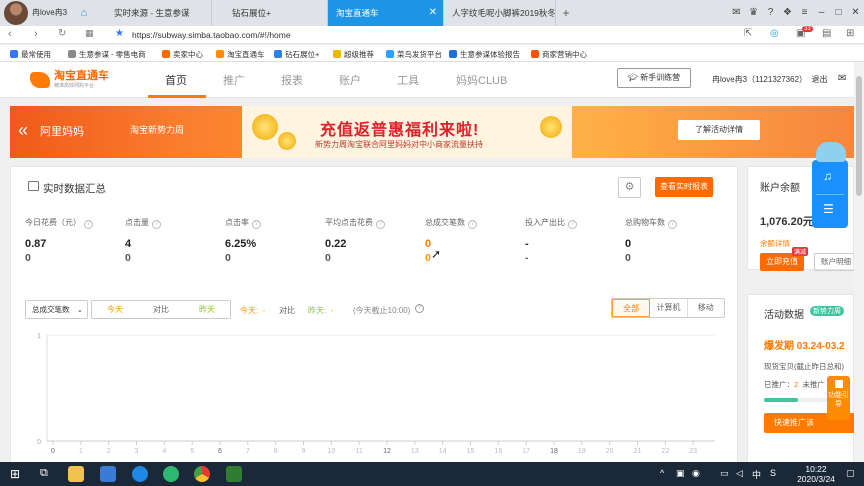 The height and width of the screenshot is (486, 864). I want to click on x-tick-label: 19, so click(582, 451).